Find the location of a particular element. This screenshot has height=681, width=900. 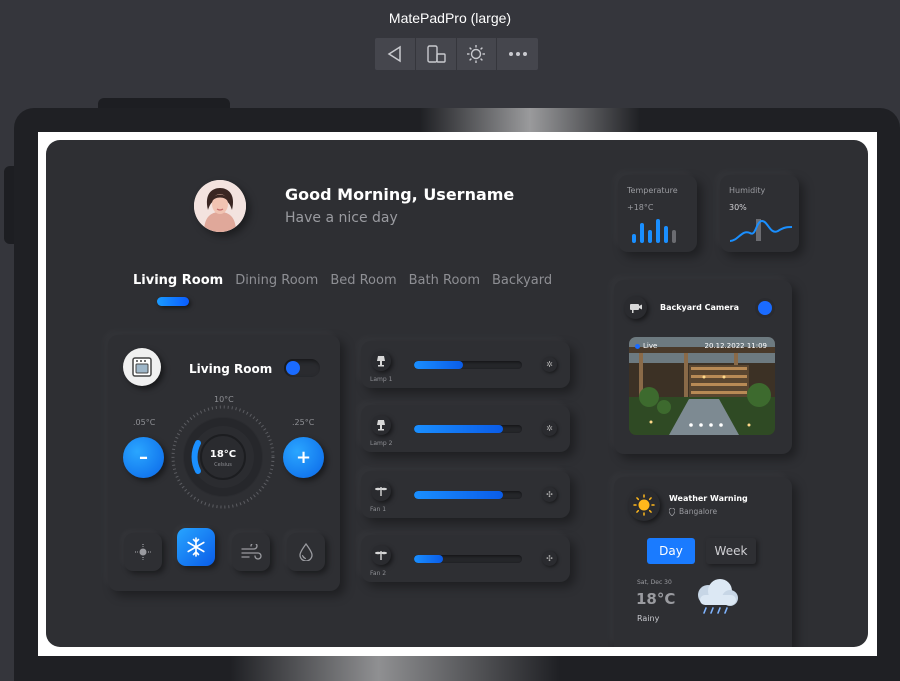

weather-date: Sat, Dec 30 is located at coordinates (654, 582).